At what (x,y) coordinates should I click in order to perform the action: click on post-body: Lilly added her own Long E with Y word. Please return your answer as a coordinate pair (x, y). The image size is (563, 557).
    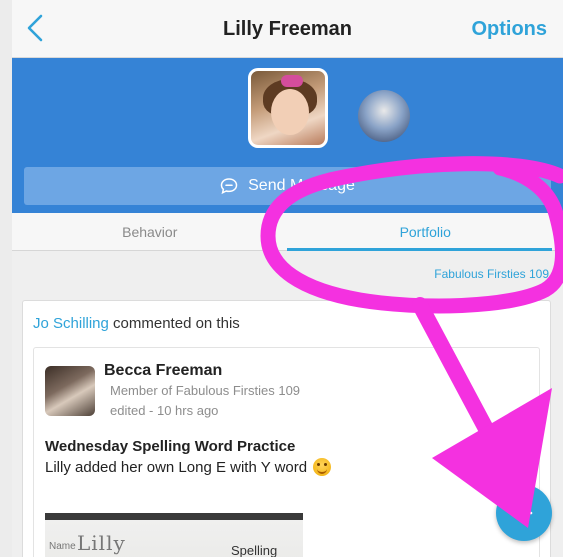
    Looking at the image, I should click on (188, 467).